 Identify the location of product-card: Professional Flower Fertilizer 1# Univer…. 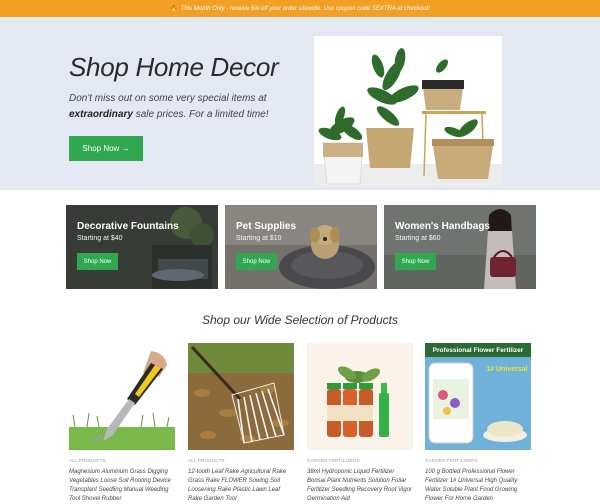
(478, 423).